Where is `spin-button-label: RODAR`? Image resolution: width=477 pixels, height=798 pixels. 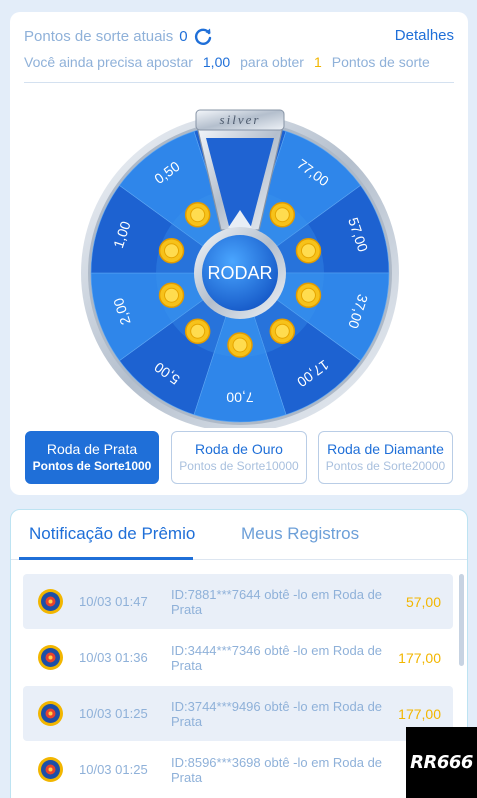
spin-button-label: RODAR is located at coordinates (239, 273).